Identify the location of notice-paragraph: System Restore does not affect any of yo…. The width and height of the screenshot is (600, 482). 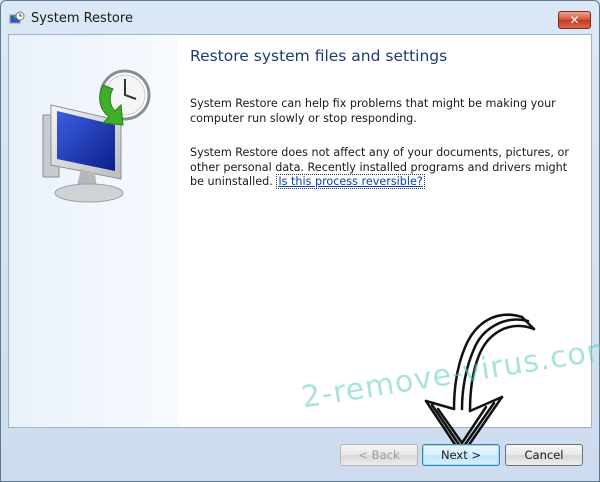
(380, 168).